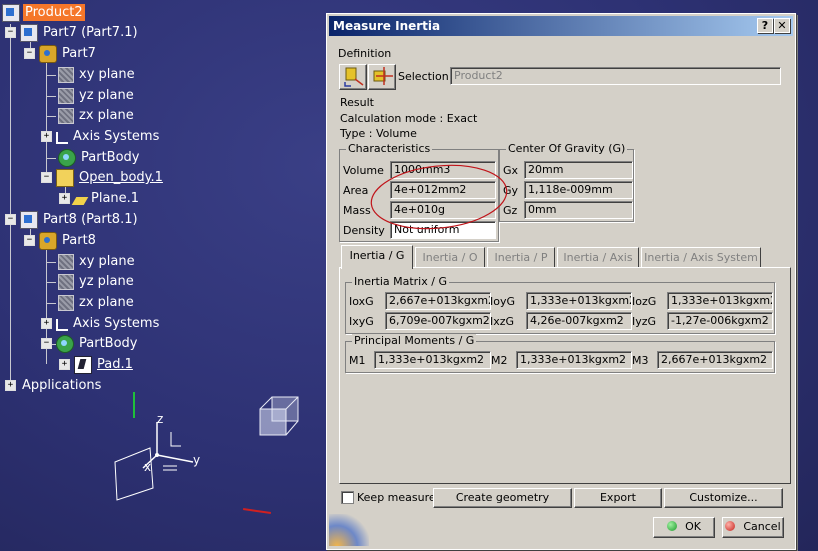  Describe the element at coordinates (387, 26) in the screenshot. I see `dialog-title: Measure Inertia` at that location.